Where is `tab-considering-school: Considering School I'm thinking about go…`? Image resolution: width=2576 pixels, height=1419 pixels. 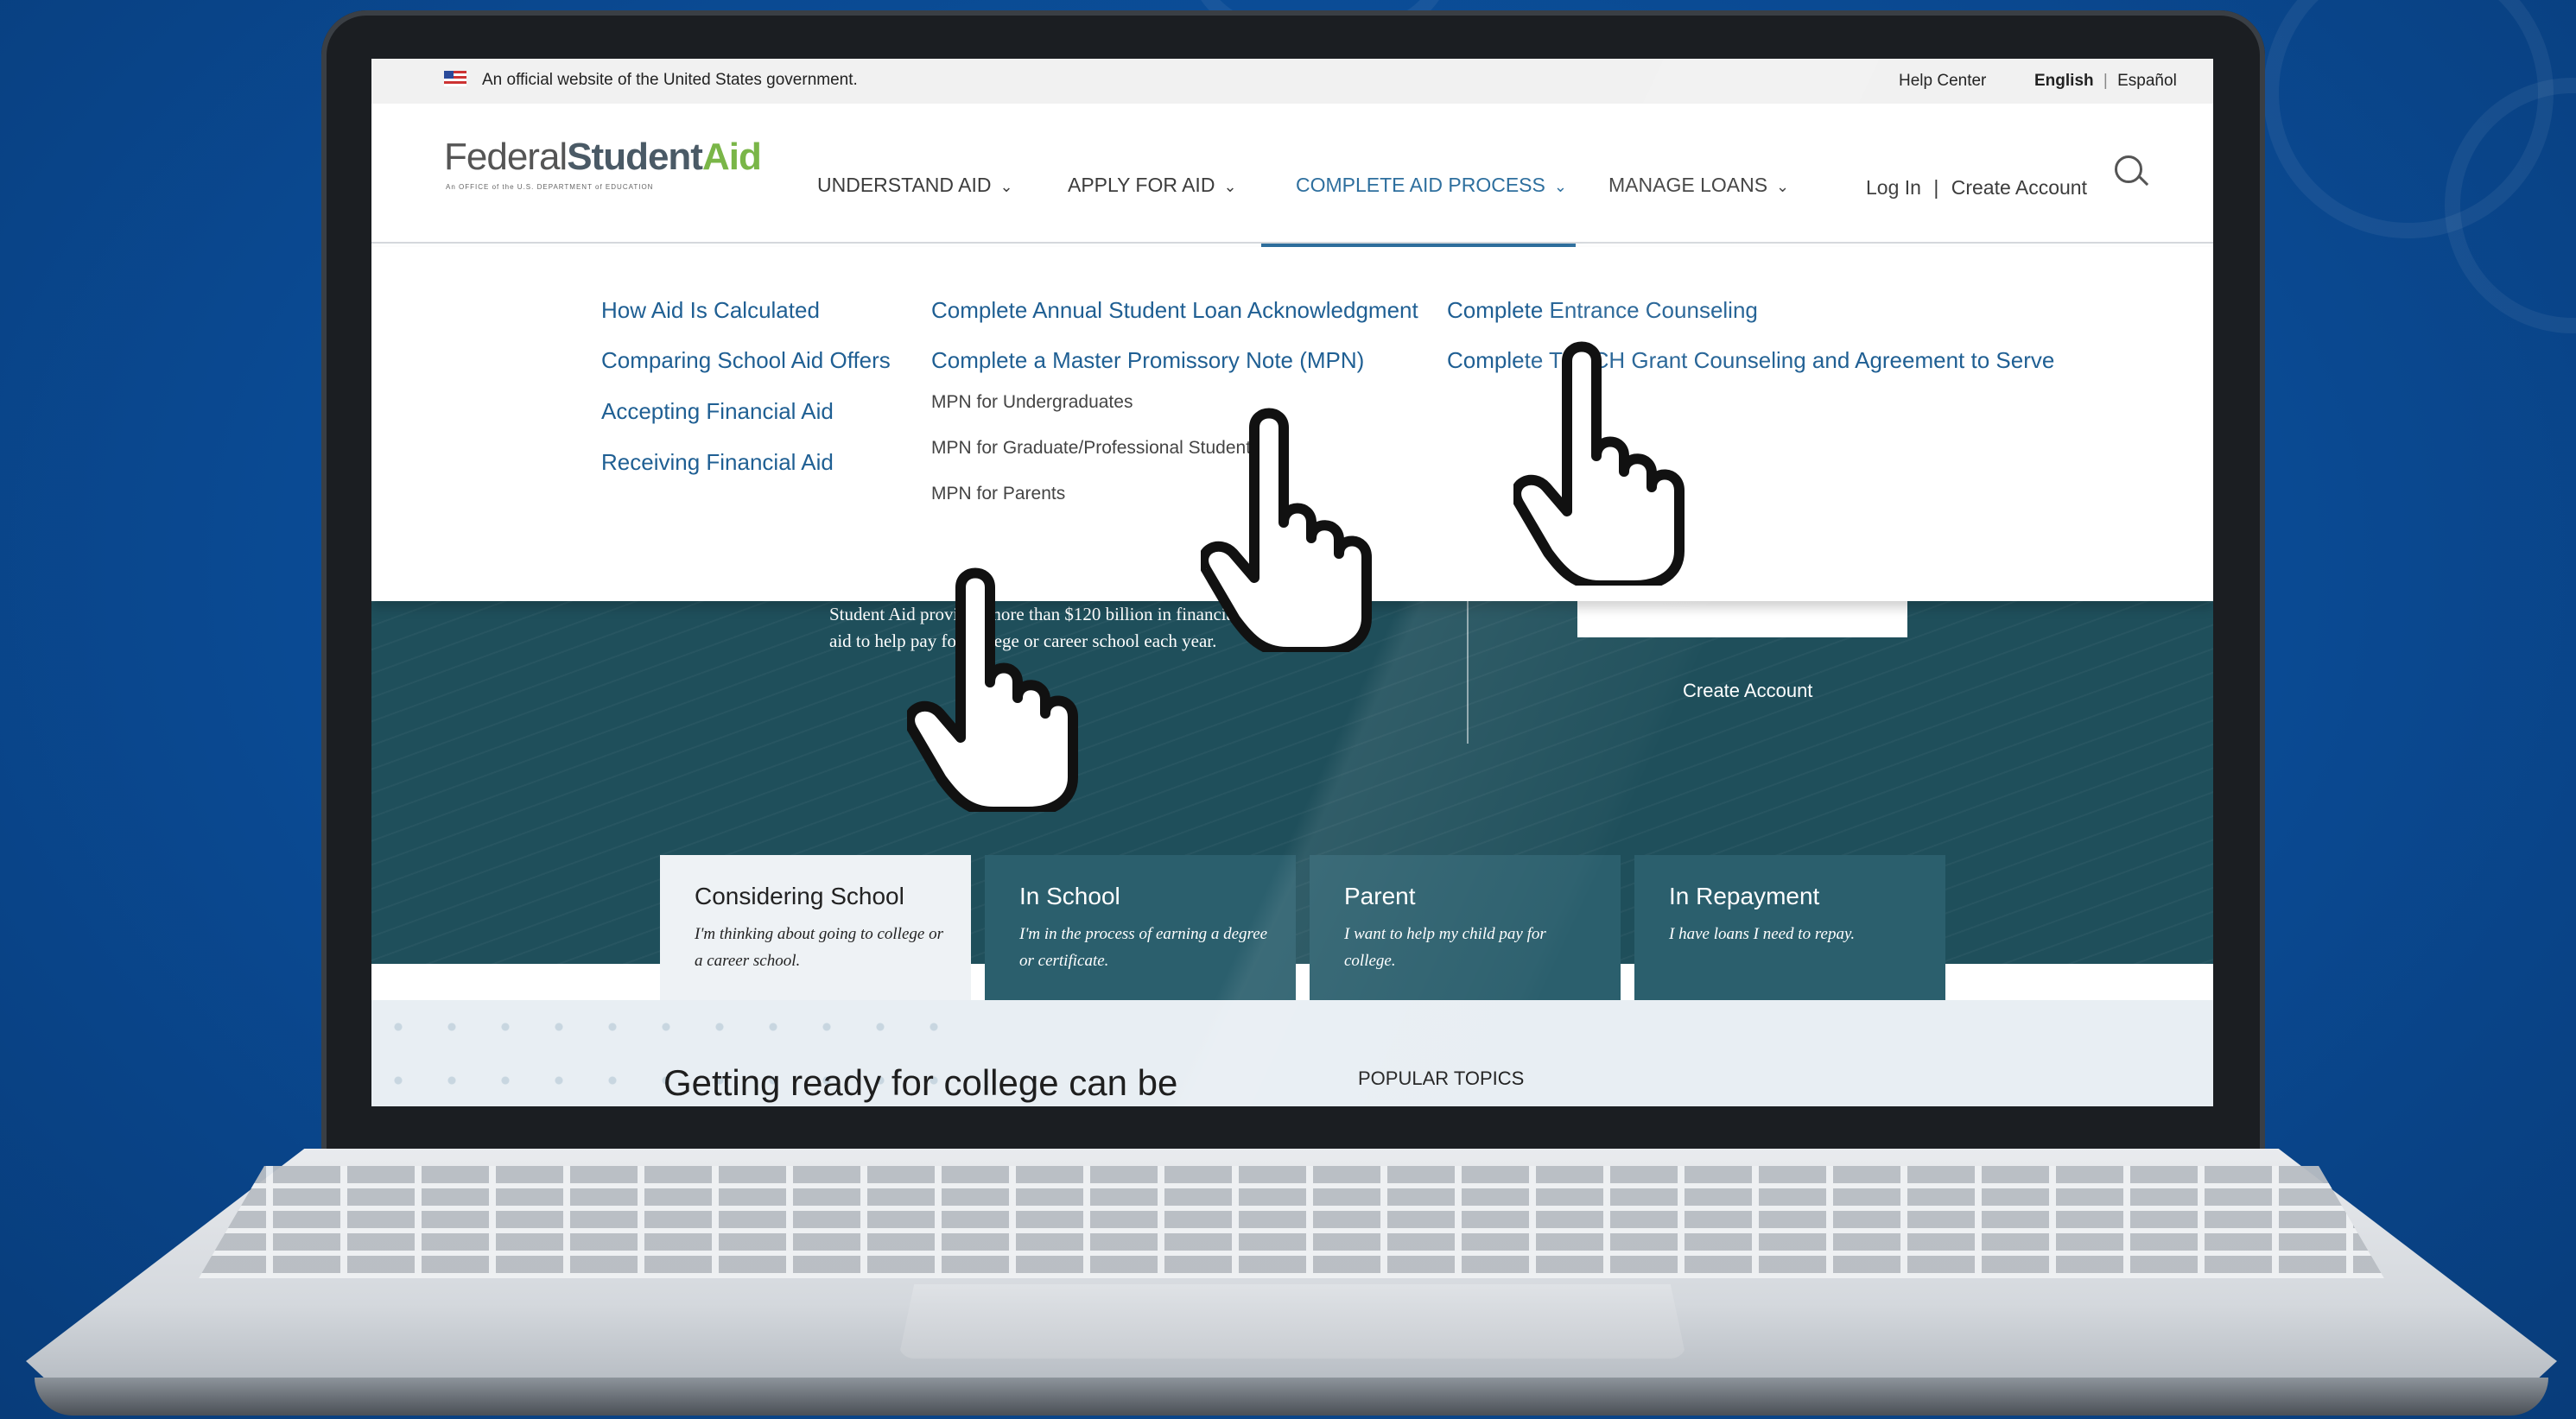
tab-considering-school: Considering School I'm thinking about go… is located at coordinates (815, 927).